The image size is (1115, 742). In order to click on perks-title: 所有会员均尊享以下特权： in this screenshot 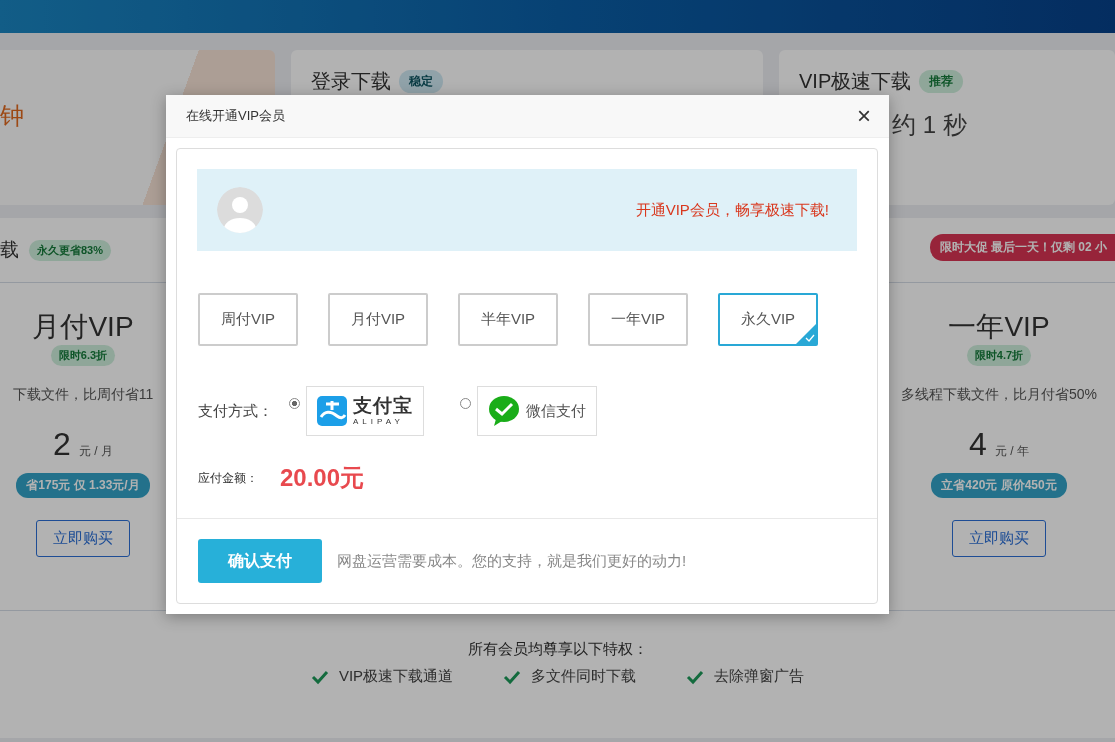, I will do `click(557, 649)`.